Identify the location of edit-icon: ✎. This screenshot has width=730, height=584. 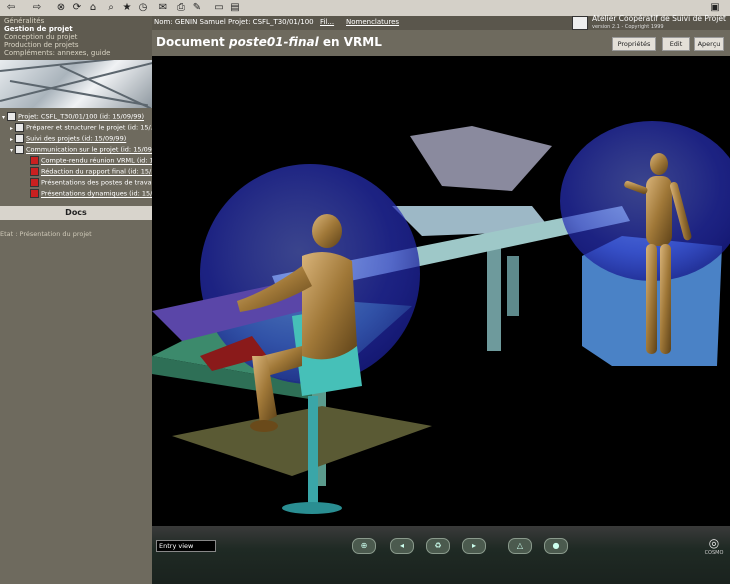
(197, 8).